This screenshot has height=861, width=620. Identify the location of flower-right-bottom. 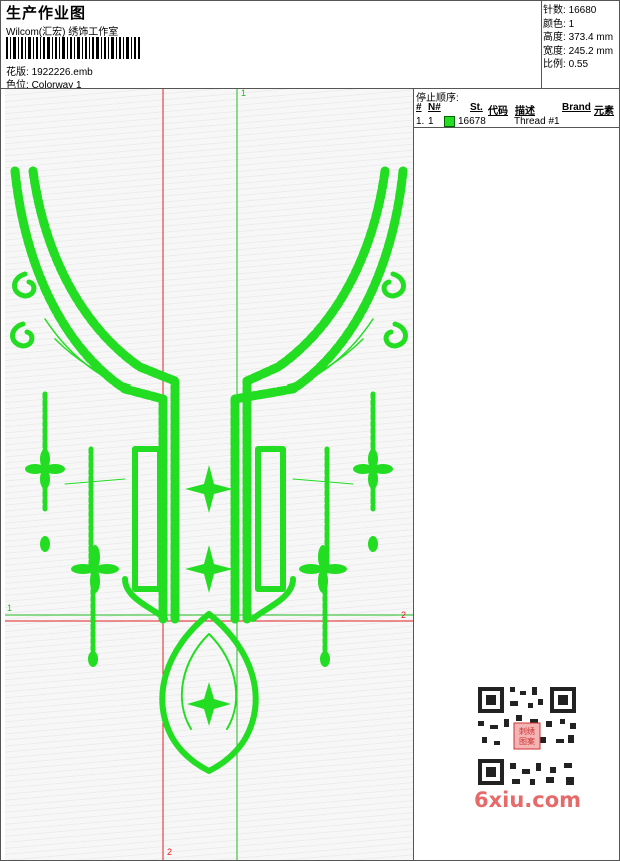
(323, 569).